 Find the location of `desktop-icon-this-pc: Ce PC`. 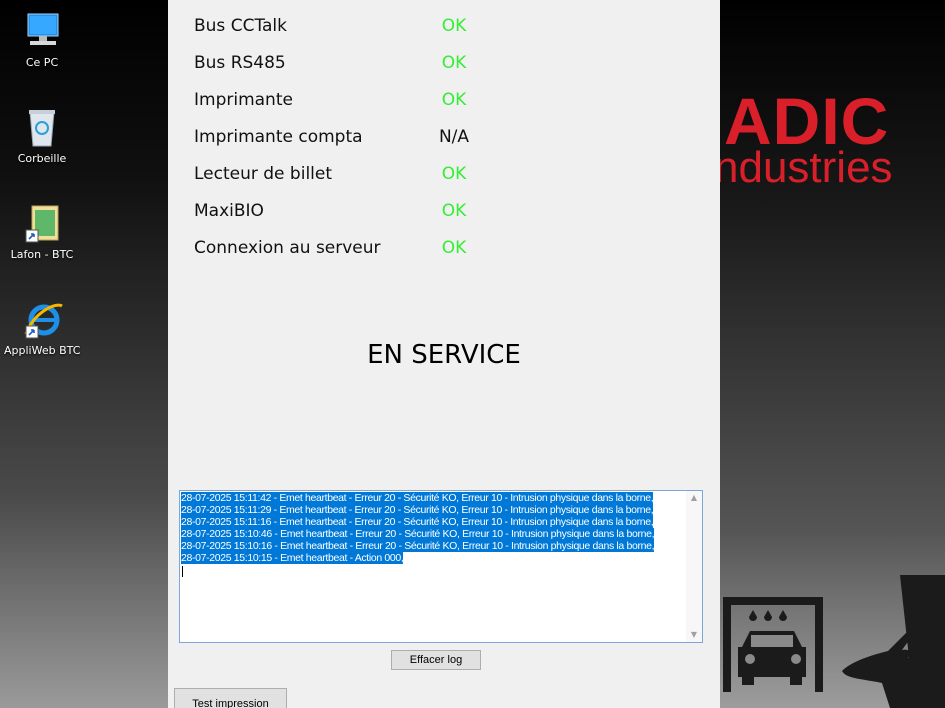

desktop-icon-this-pc: Ce PC is located at coordinates (42, 39).